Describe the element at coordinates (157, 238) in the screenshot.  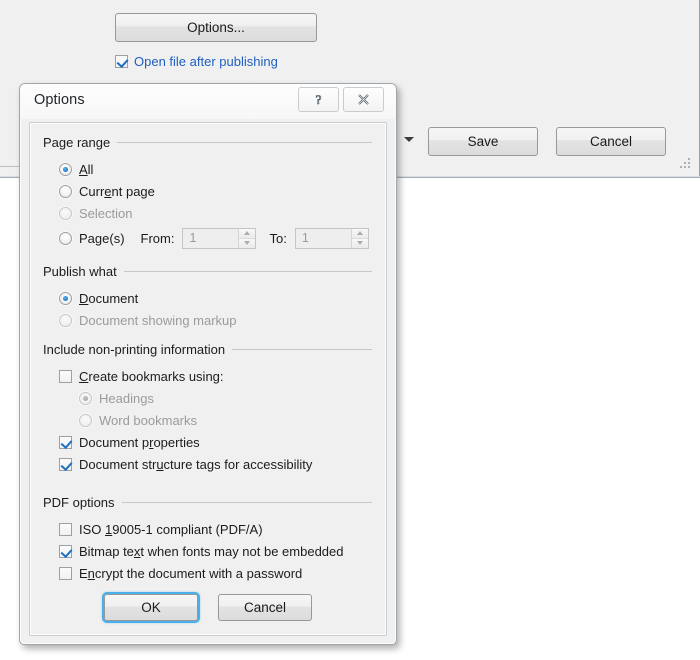
I see `from-label: From:` at that location.